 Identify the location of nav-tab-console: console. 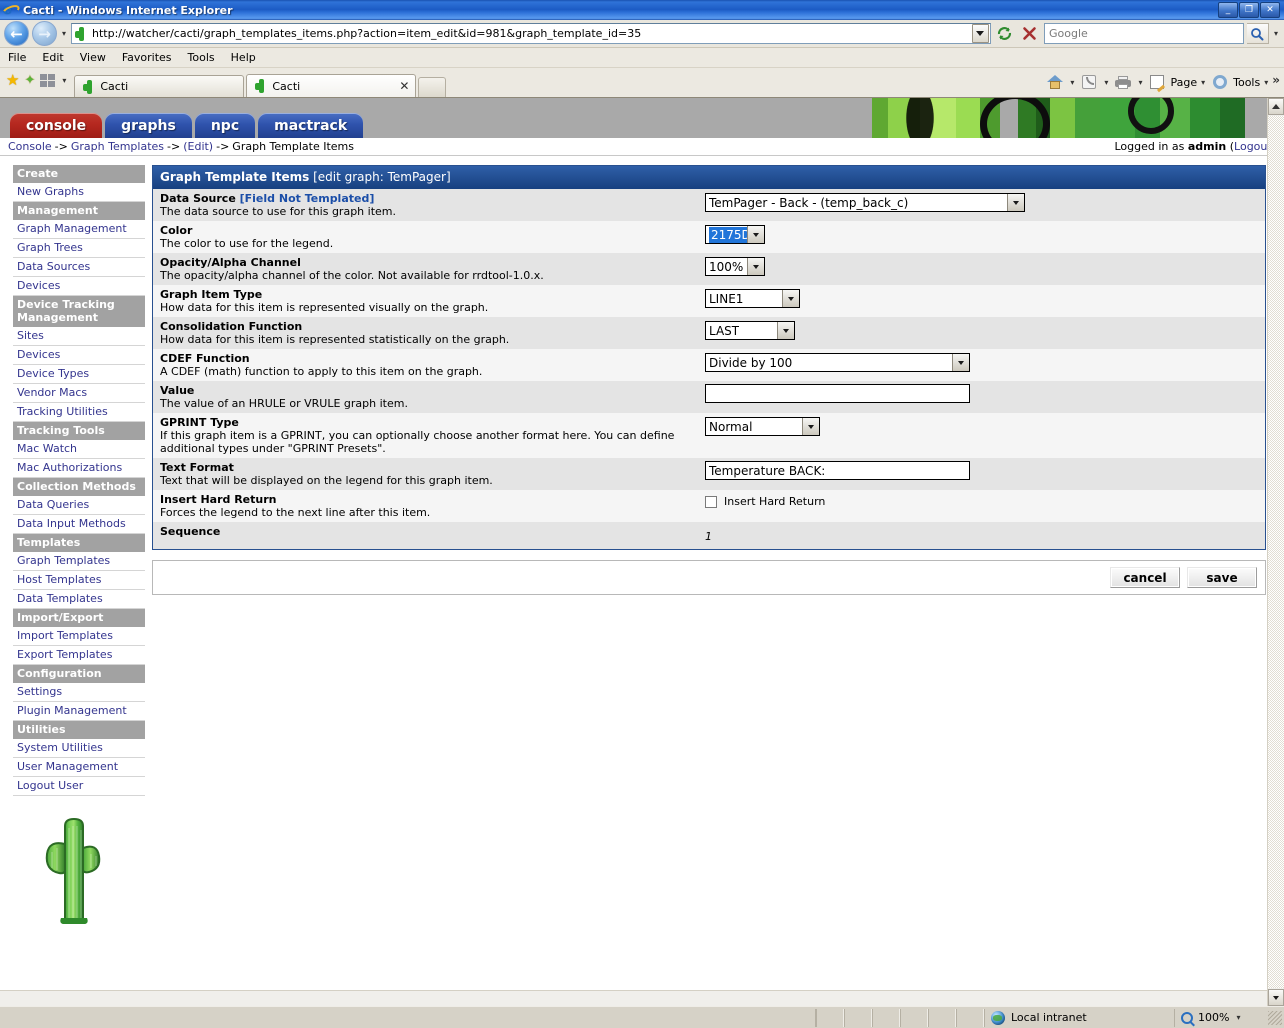
(56, 125).